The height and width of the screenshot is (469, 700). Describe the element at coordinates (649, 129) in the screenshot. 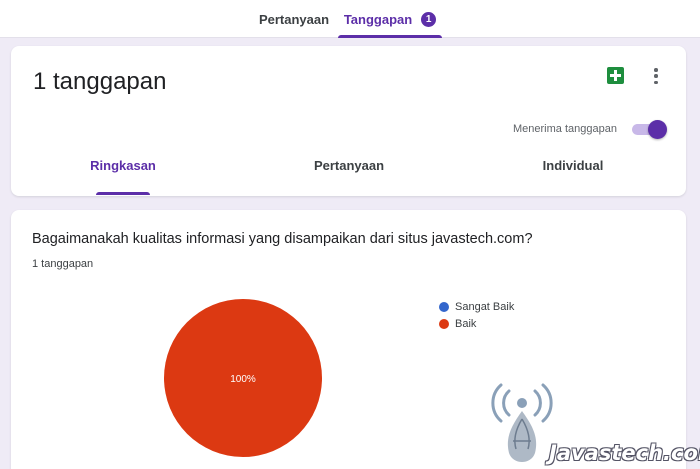

I see `accepting-responses-toggle` at that location.